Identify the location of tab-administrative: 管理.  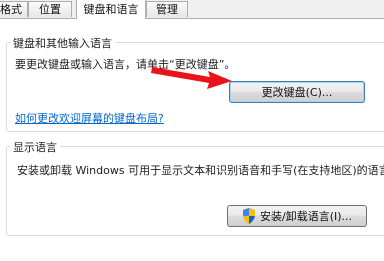
(167, 9).